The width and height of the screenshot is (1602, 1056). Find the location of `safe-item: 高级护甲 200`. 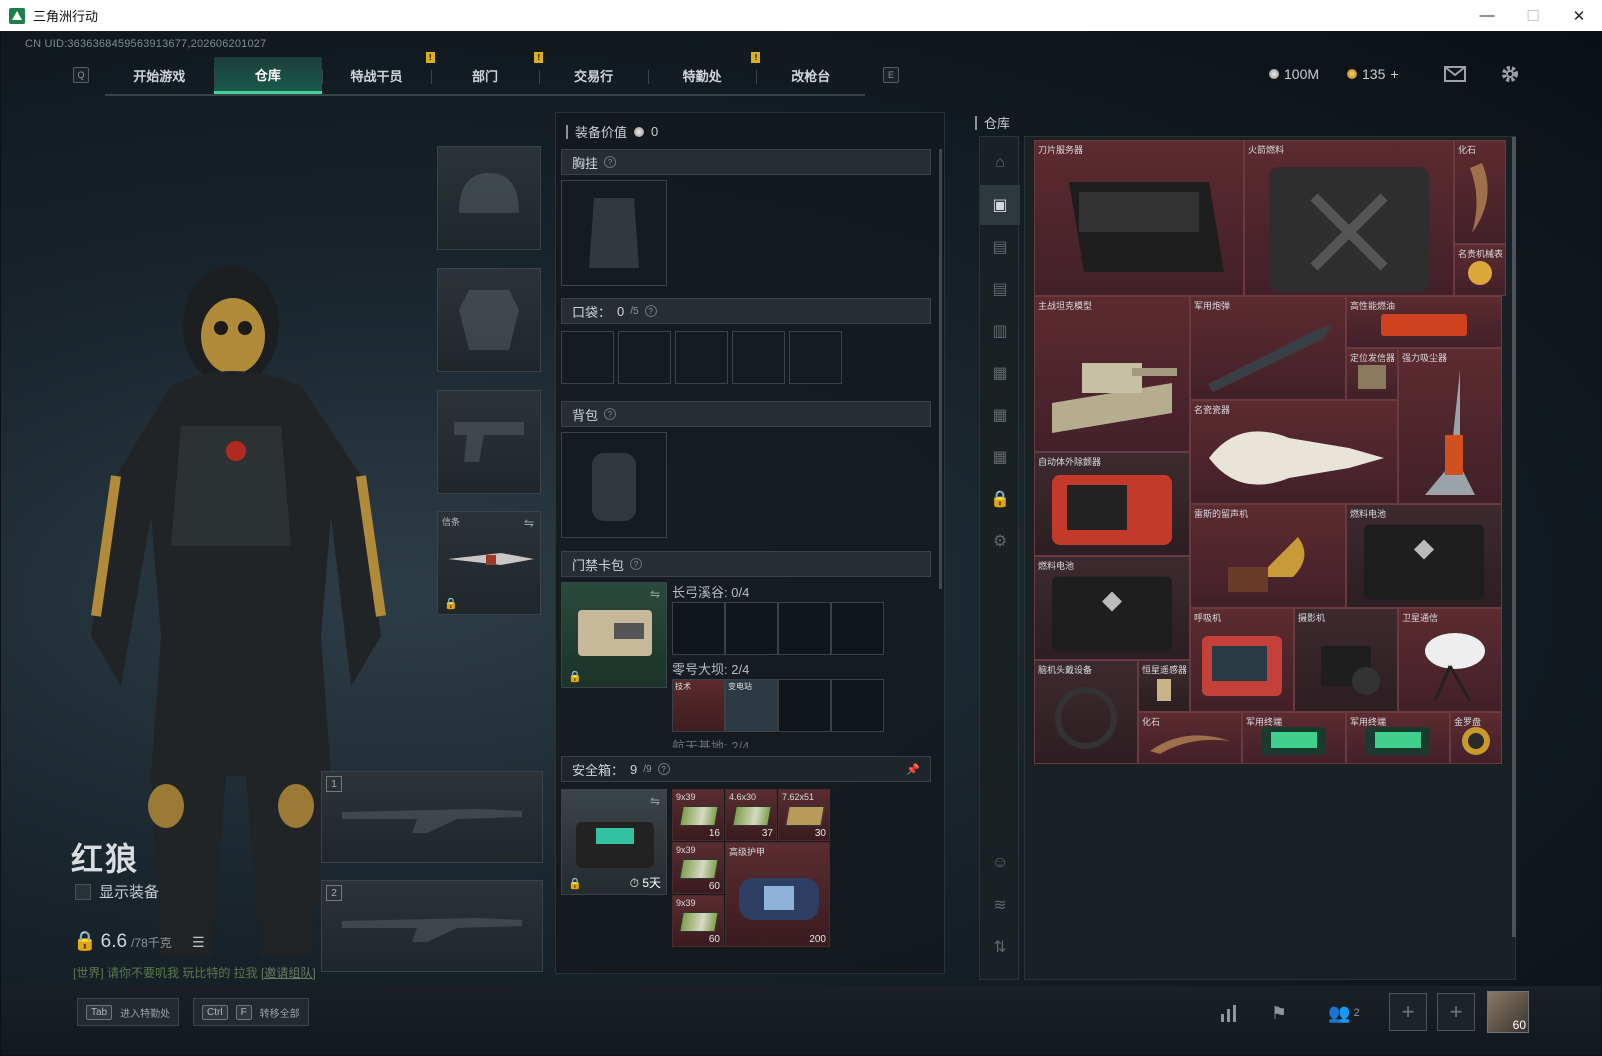

safe-item: 高级护甲 200 is located at coordinates (777, 894).